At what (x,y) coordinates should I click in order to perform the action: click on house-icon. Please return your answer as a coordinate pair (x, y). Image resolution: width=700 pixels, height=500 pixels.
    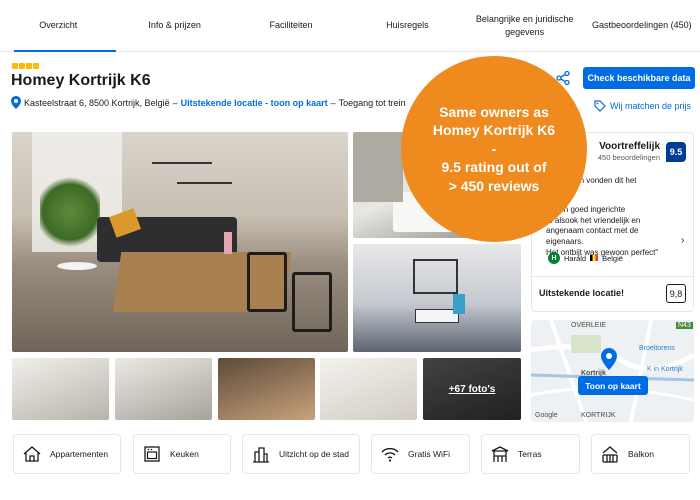
    Looking at the image, I should click on (32, 454).